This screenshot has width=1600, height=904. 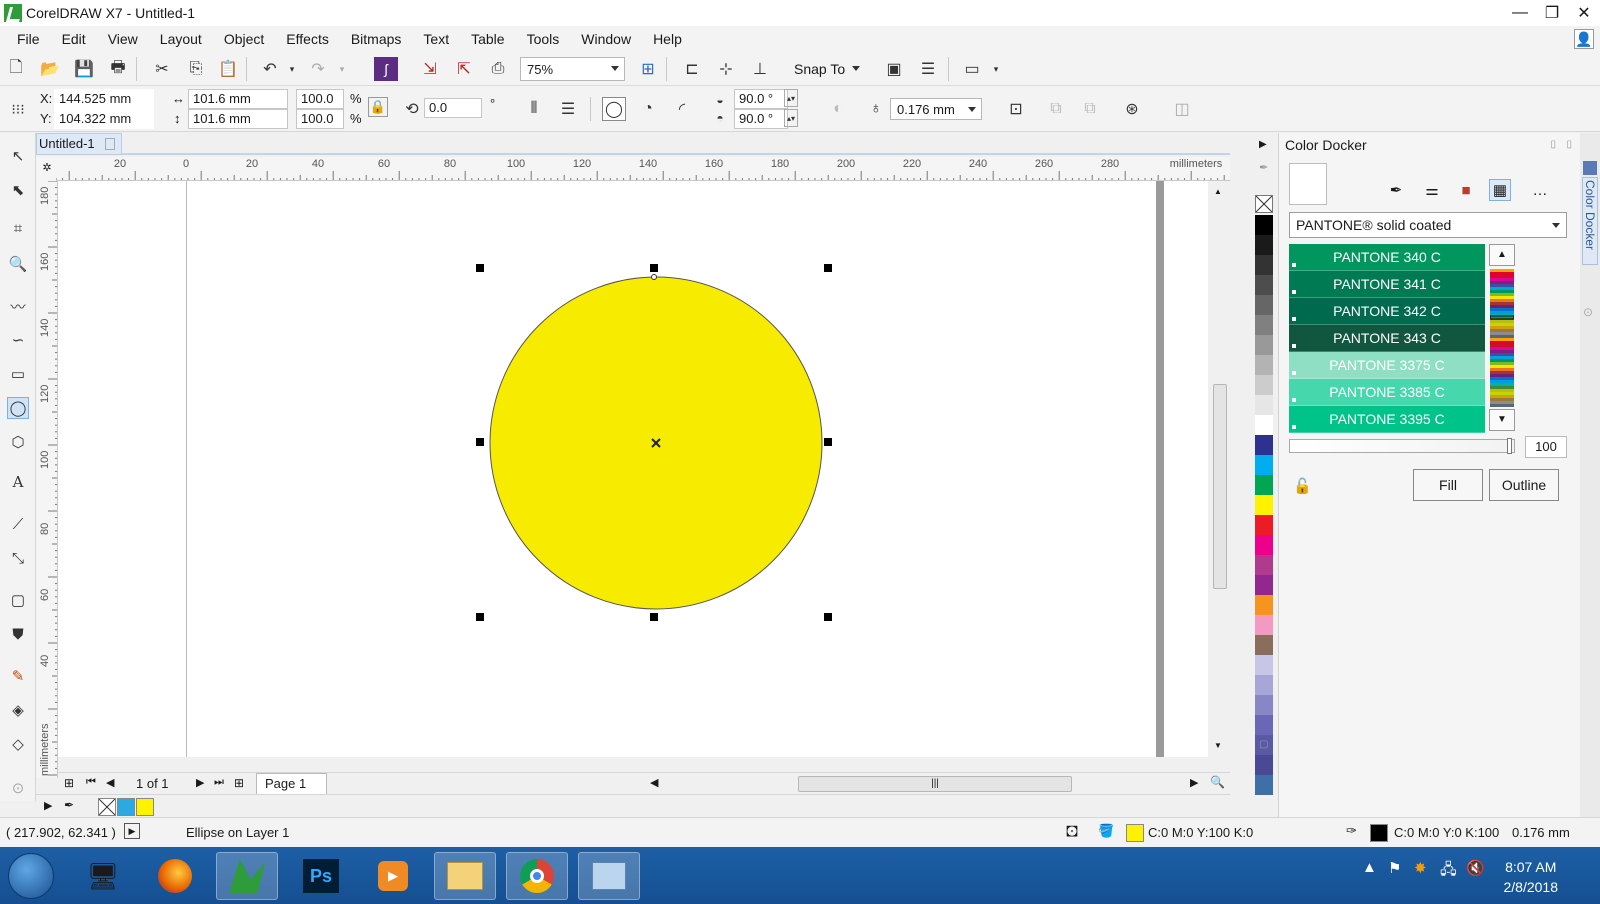 What do you see at coordinates (614, 109) in the screenshot?
I see `ellipse-mode-icon: ◯` at bounding box center [614, 109].